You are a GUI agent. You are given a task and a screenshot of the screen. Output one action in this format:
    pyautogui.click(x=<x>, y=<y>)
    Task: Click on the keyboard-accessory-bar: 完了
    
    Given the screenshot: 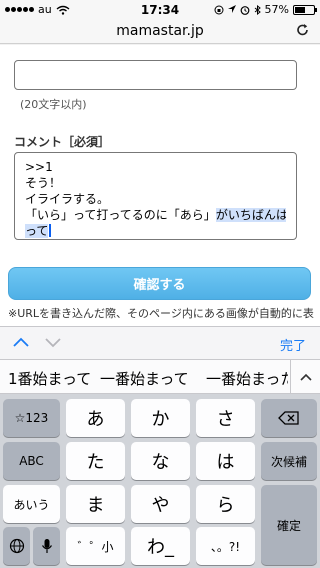 What is the action you would take?
    pyautogui.click(x=160, y=342)
    